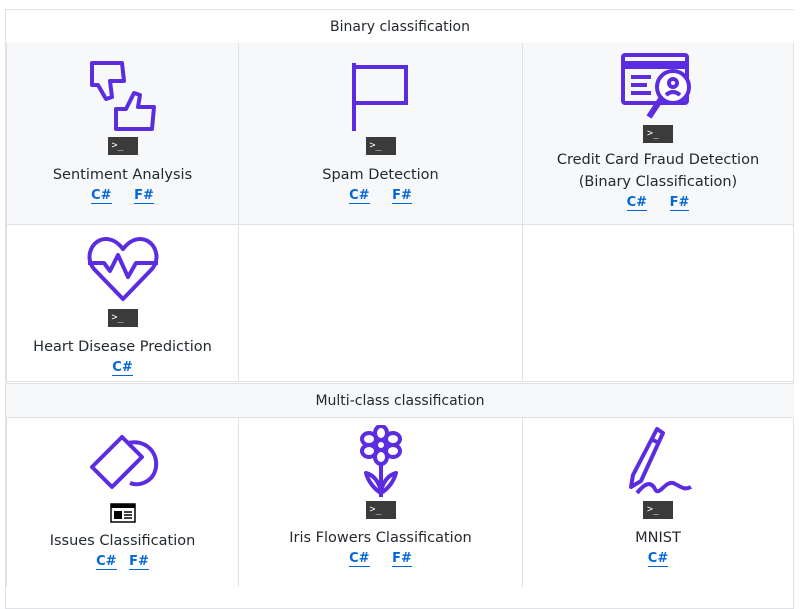  What do you see at coordinates (656, 86) in the screenshot?
I see `credit-card-magnifier-icon` at bounding box center [656, 86].